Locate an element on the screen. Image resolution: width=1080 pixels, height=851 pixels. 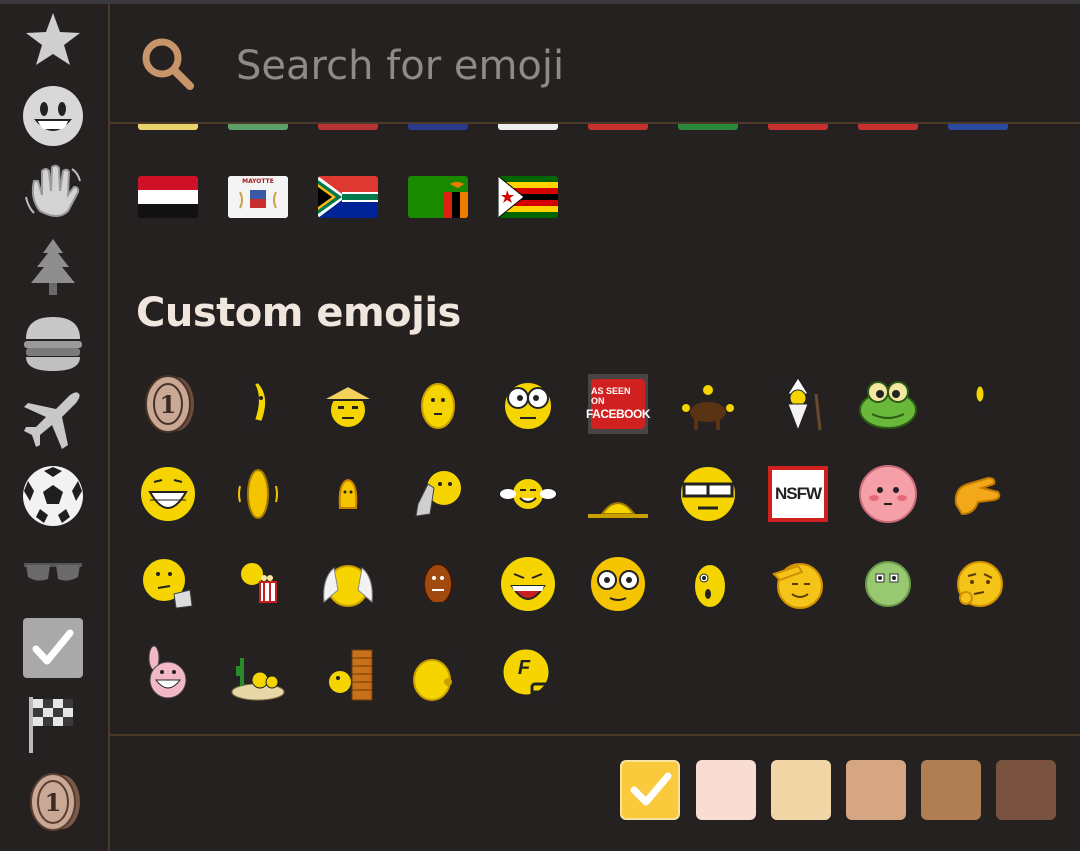
emoji-laughing-open is located at coordinates (528, 584).